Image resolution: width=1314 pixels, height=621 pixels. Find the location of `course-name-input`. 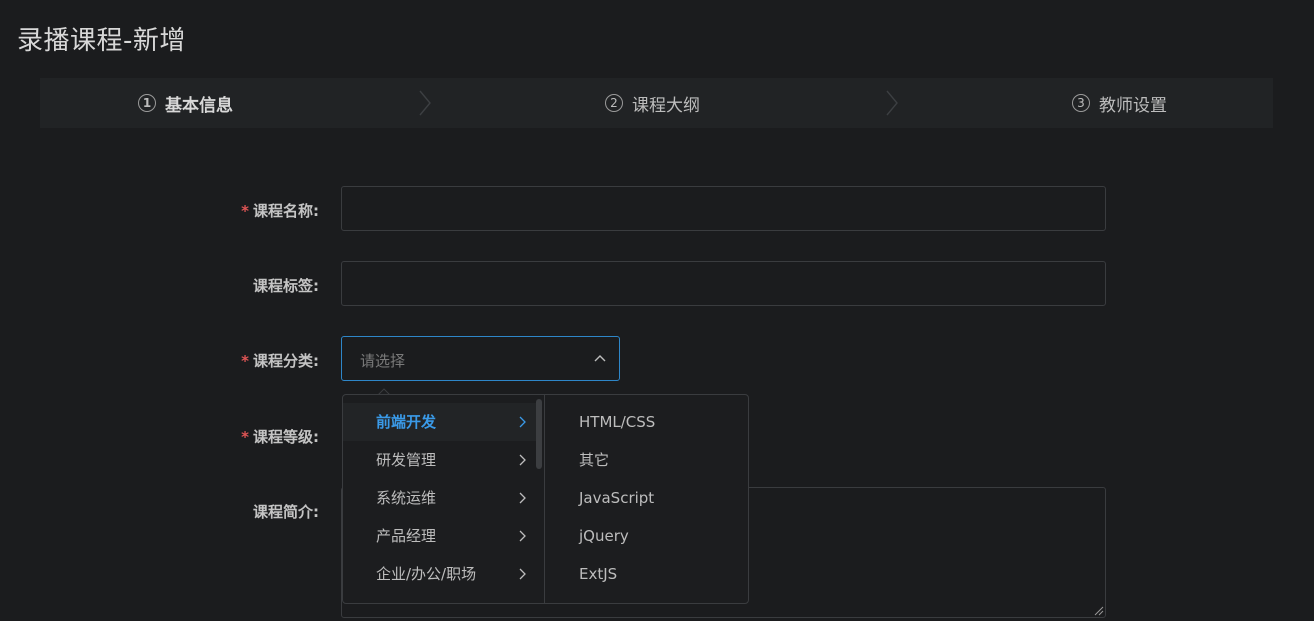

course-name-input is located at coordinates (723, 208).